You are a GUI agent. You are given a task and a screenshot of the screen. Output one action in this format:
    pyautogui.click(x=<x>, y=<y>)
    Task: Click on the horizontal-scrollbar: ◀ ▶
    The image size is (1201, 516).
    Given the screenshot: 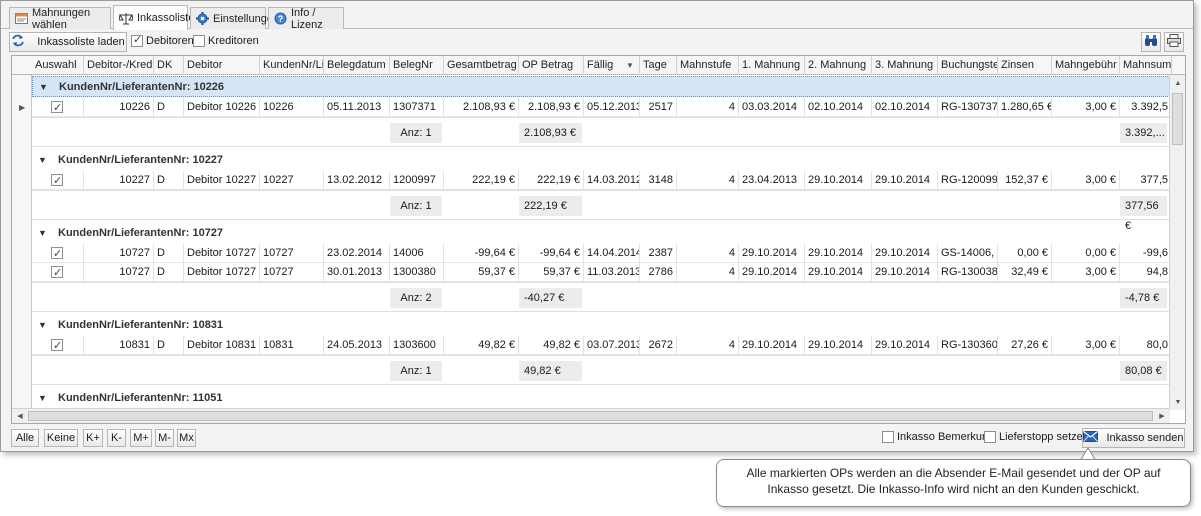 What is the action you would take?
    pyautogui.click(x=591, y=415)
    